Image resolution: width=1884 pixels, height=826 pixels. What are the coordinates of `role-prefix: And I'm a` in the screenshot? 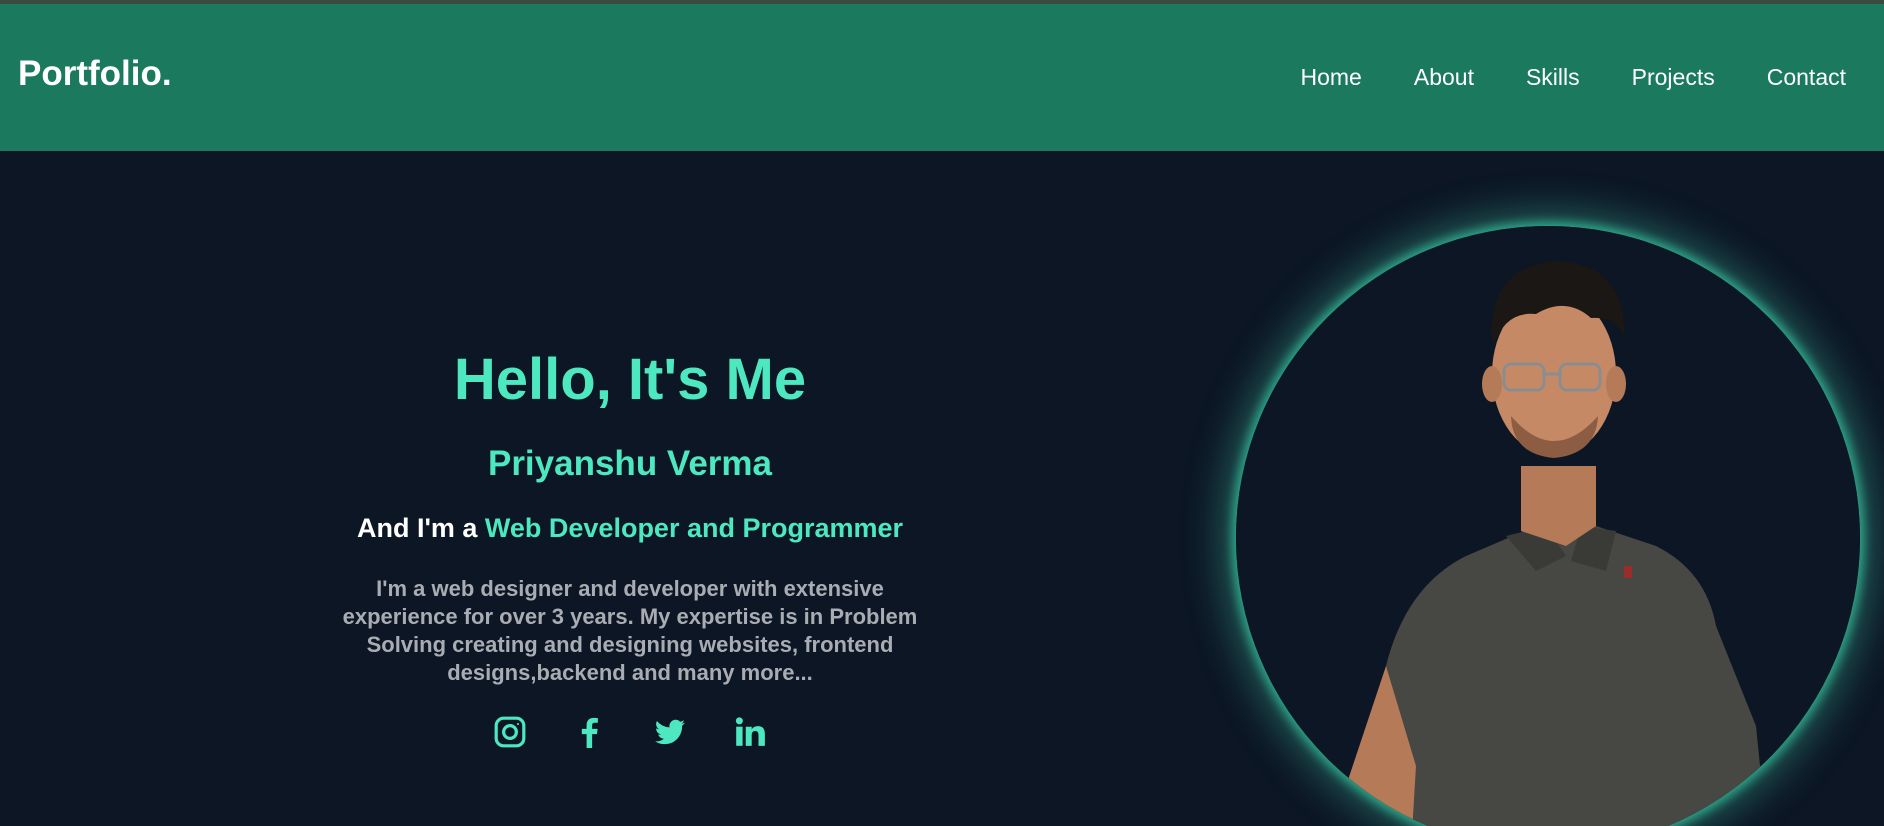 It's located at (420, 528).